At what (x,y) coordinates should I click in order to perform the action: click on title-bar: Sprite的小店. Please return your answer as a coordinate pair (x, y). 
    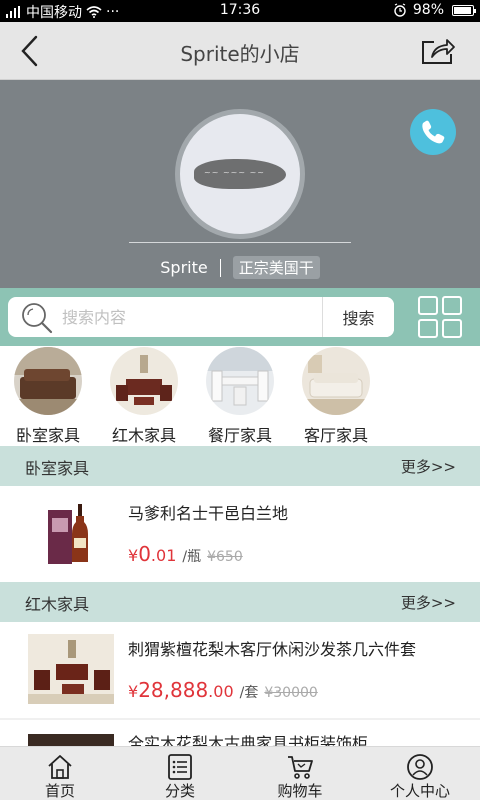
    Looking at the image, I should click on (240, 51).